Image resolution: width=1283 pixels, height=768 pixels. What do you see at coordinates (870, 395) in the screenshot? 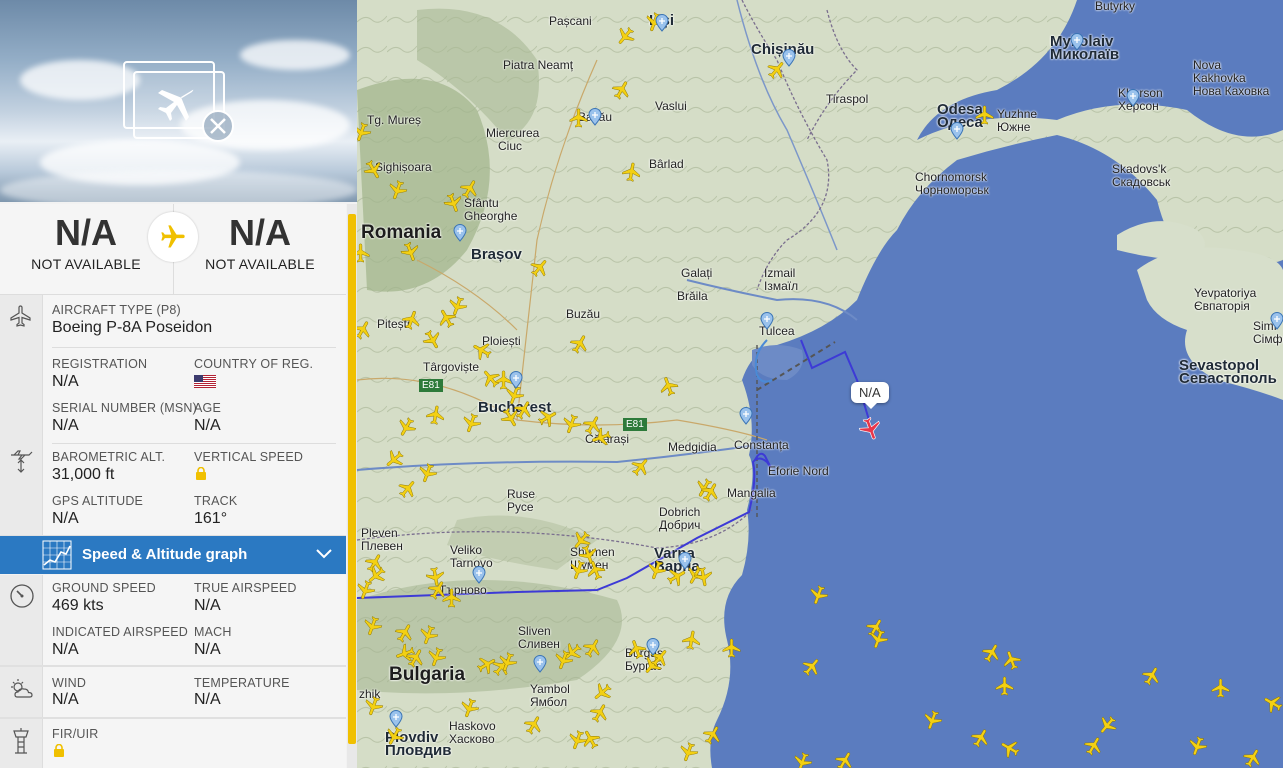
I see `selected-flight-tag: N/A` at bounding box center [870, 395].